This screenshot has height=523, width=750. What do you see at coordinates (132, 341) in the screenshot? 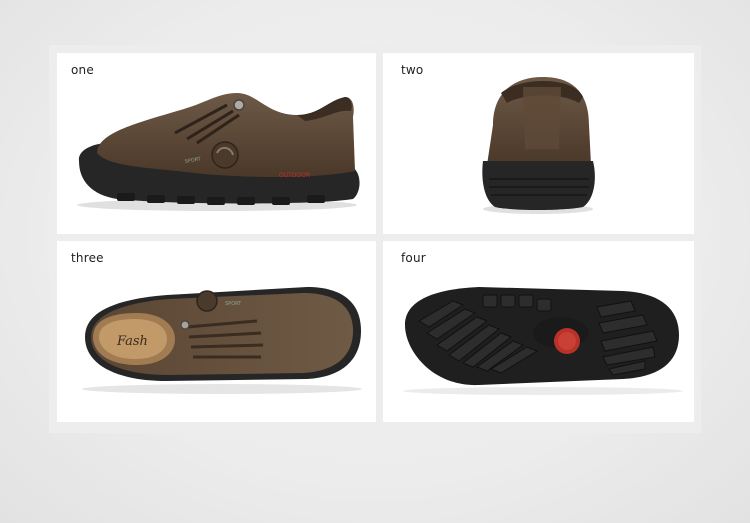
I see `insole-text: Fash` at bounding box center [132, 341].